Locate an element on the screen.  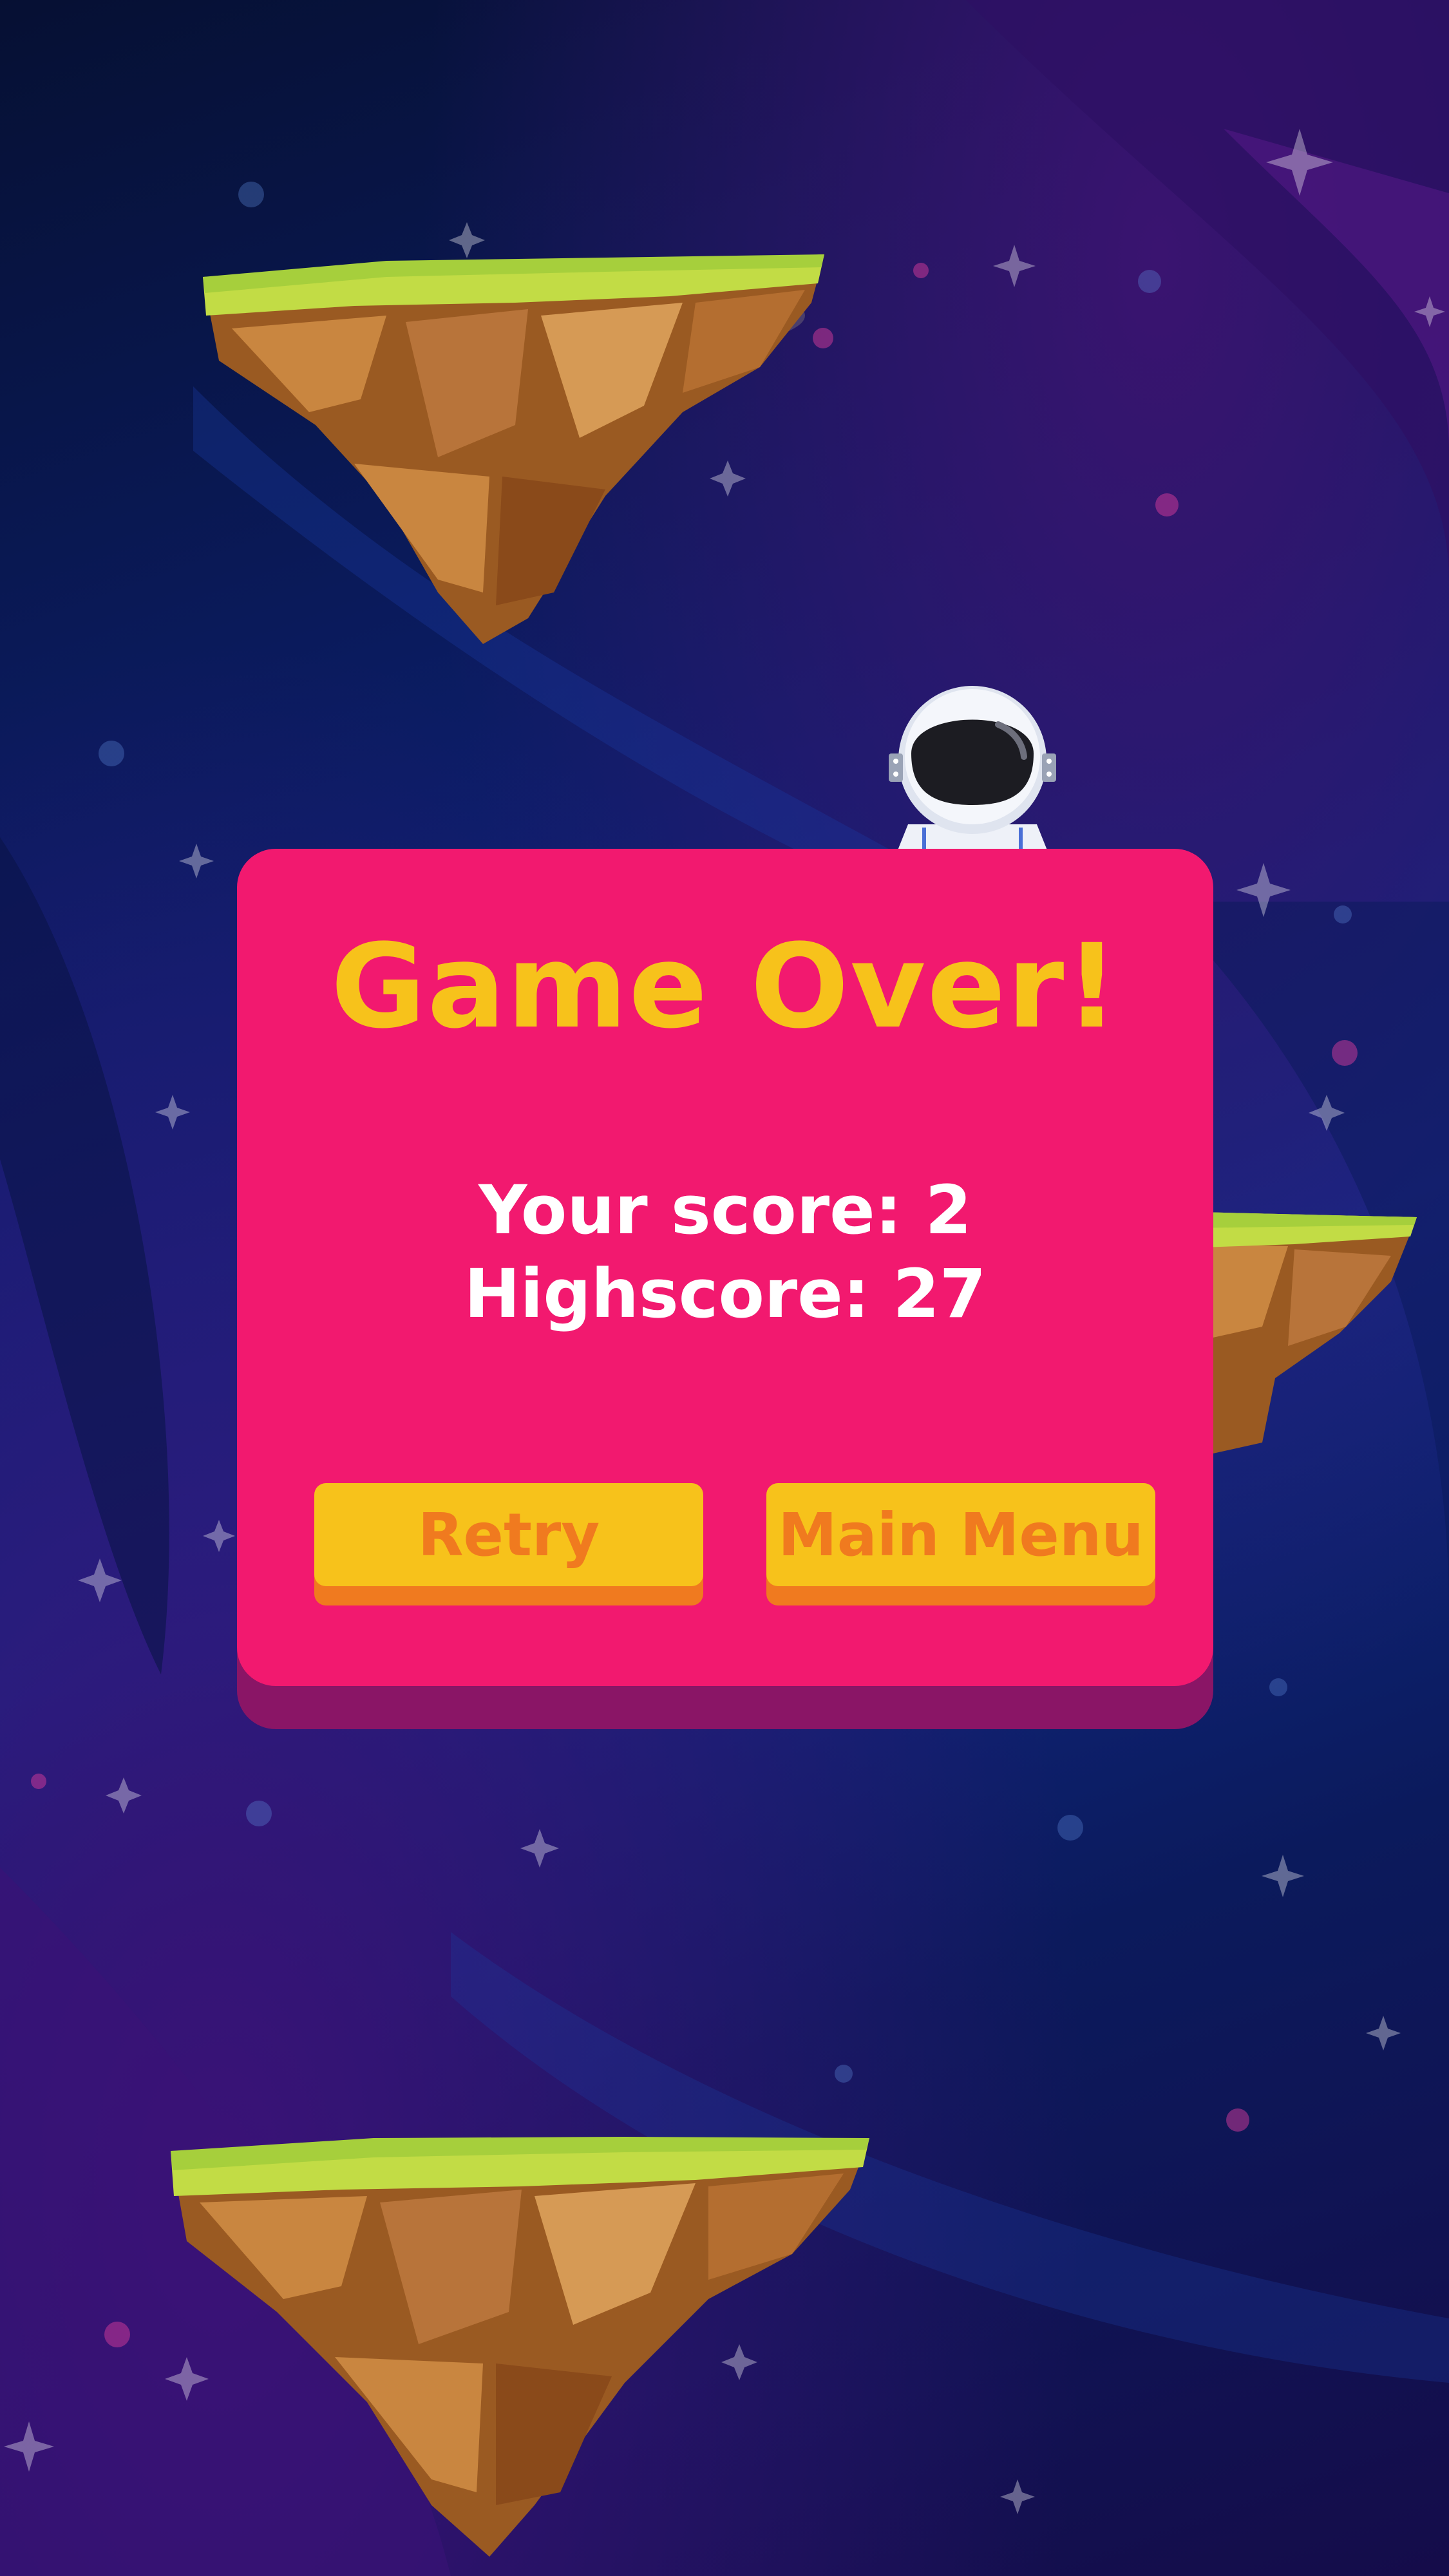
retry-button: Retry is located at coordinates (509, 1544).